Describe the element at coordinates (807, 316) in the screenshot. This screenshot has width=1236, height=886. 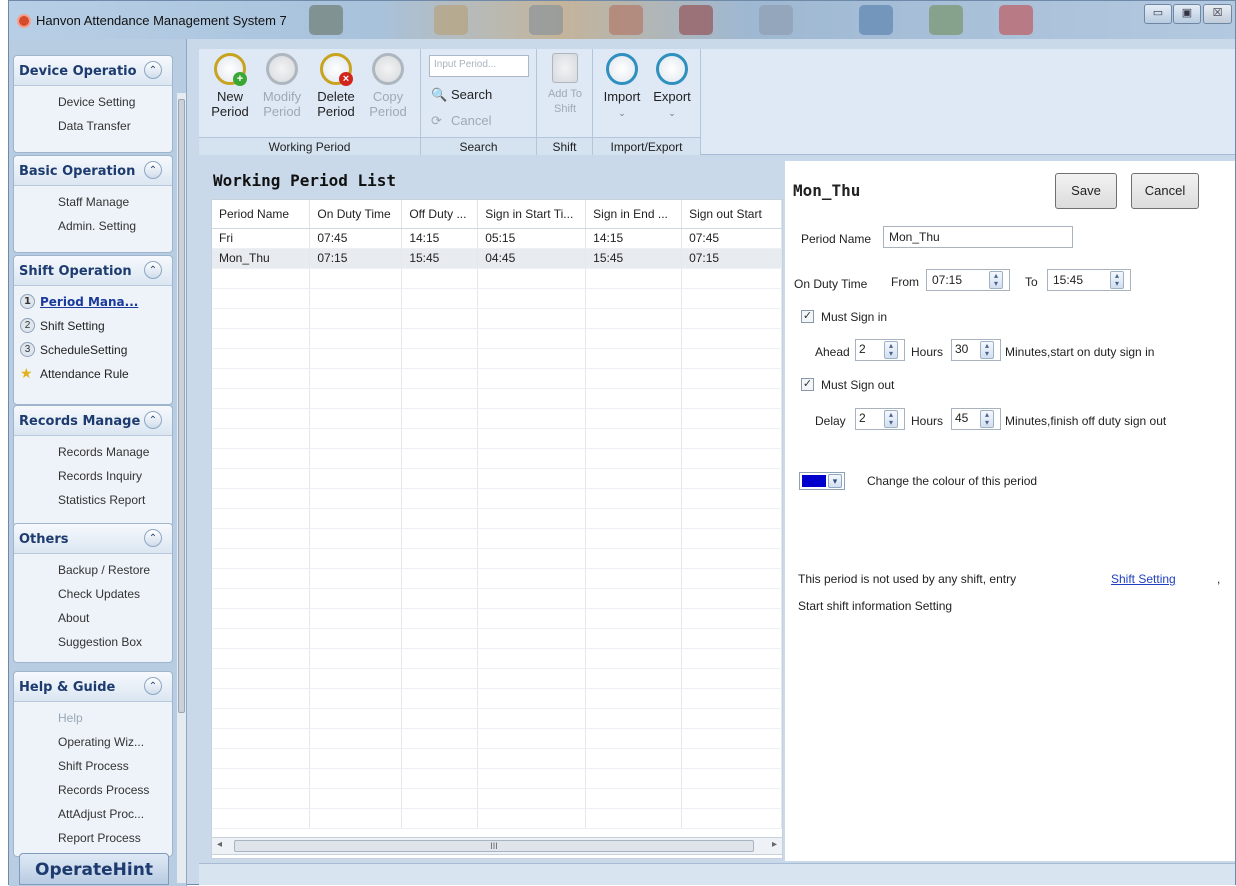
I see `must-sign-in-checkbox: ✓` at that location.